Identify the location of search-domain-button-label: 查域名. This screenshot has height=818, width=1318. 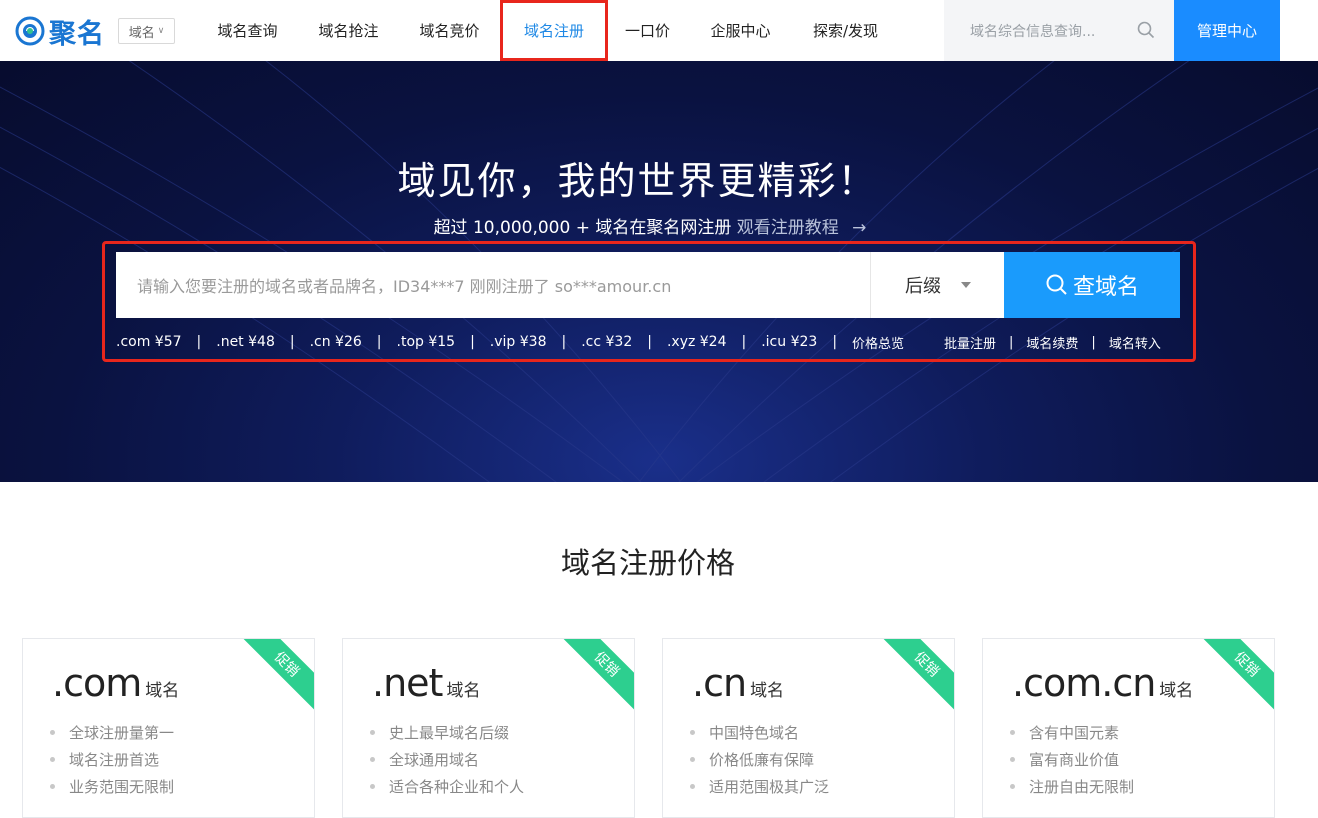
(1105, 287).